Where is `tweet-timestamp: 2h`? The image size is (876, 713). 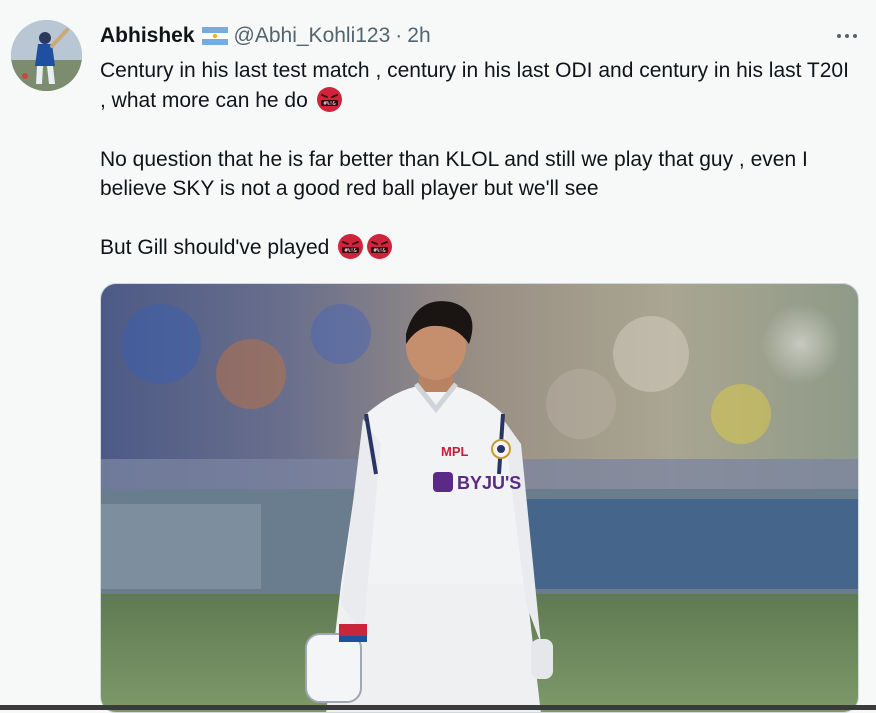 tweet-timestamp: 2h is located at coordinates (418, 36).